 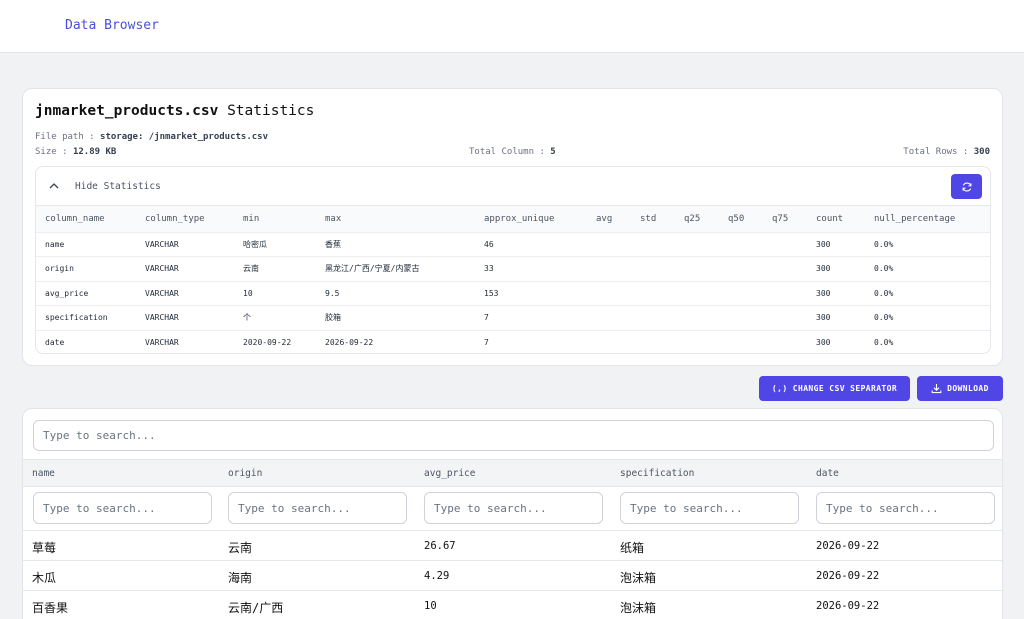 I want to click on table-row: 百香果 云南/广西 10 泡沫箱 2026-09-22, so click(x=512, y=604).